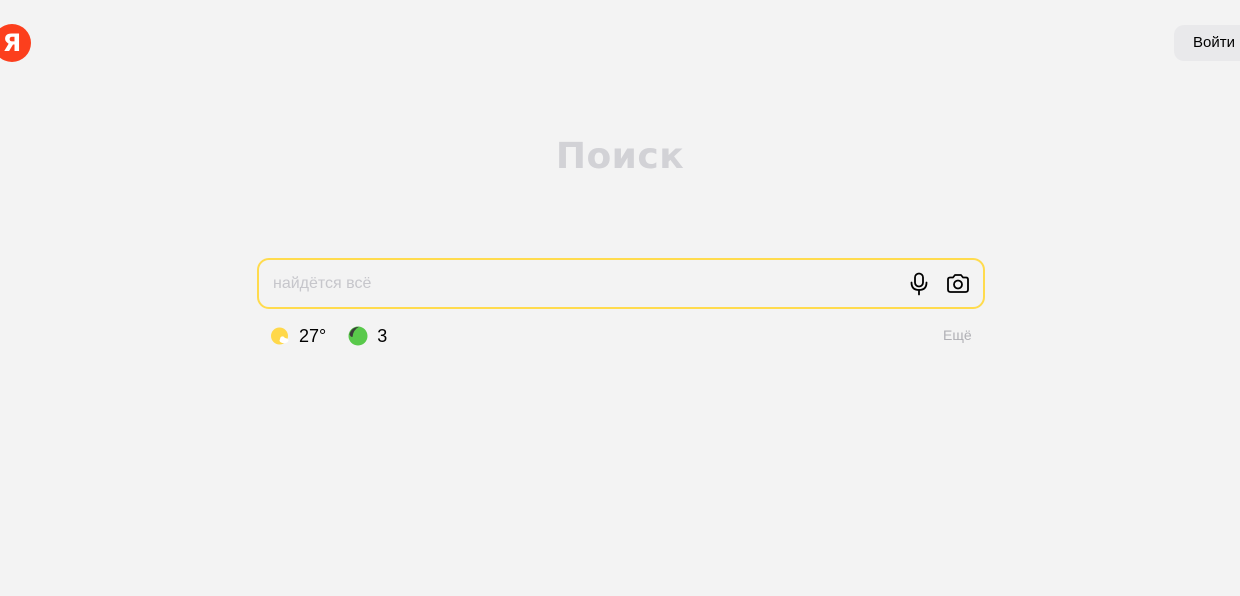 The width and height of the screenshot is (1240, 596). Describe the element at coordinates (957, 335) in the screenshot. I see `more-link: Ещё` at that location.